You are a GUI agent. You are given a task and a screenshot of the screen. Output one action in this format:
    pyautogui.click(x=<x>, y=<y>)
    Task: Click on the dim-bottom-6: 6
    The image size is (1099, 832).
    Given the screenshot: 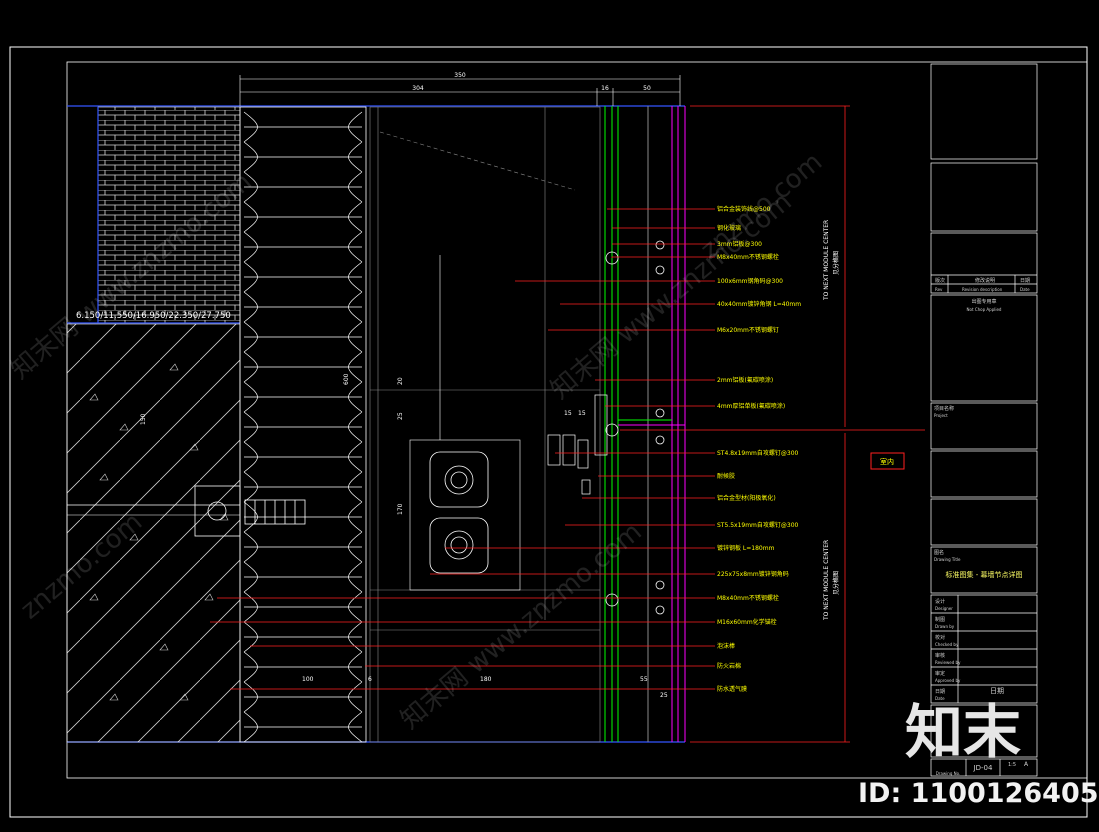 What is the action you would take?
    pyautogui.click(x=370, y=679)
    